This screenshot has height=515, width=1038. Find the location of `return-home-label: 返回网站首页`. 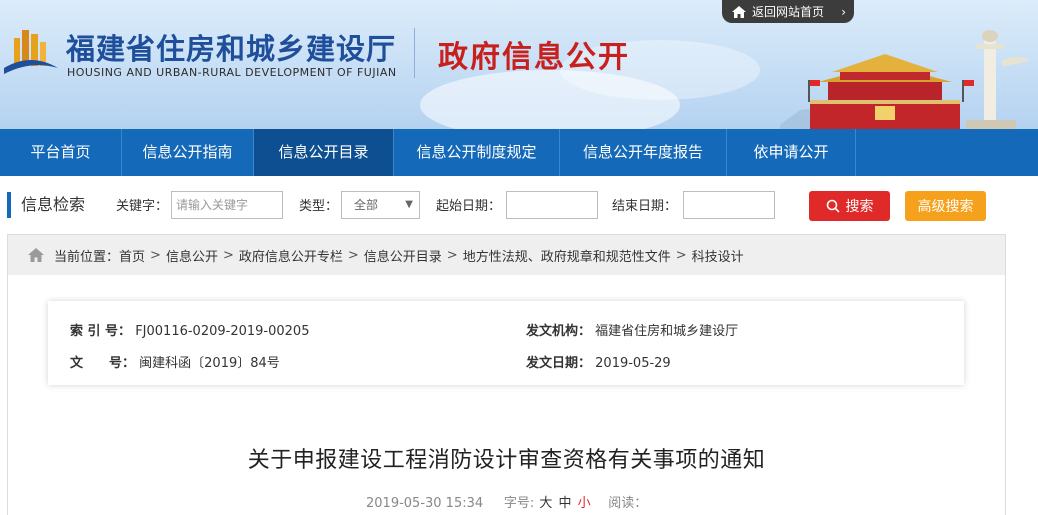

return-home-label: 返回网站首页 is located at coordinates (788, 12).